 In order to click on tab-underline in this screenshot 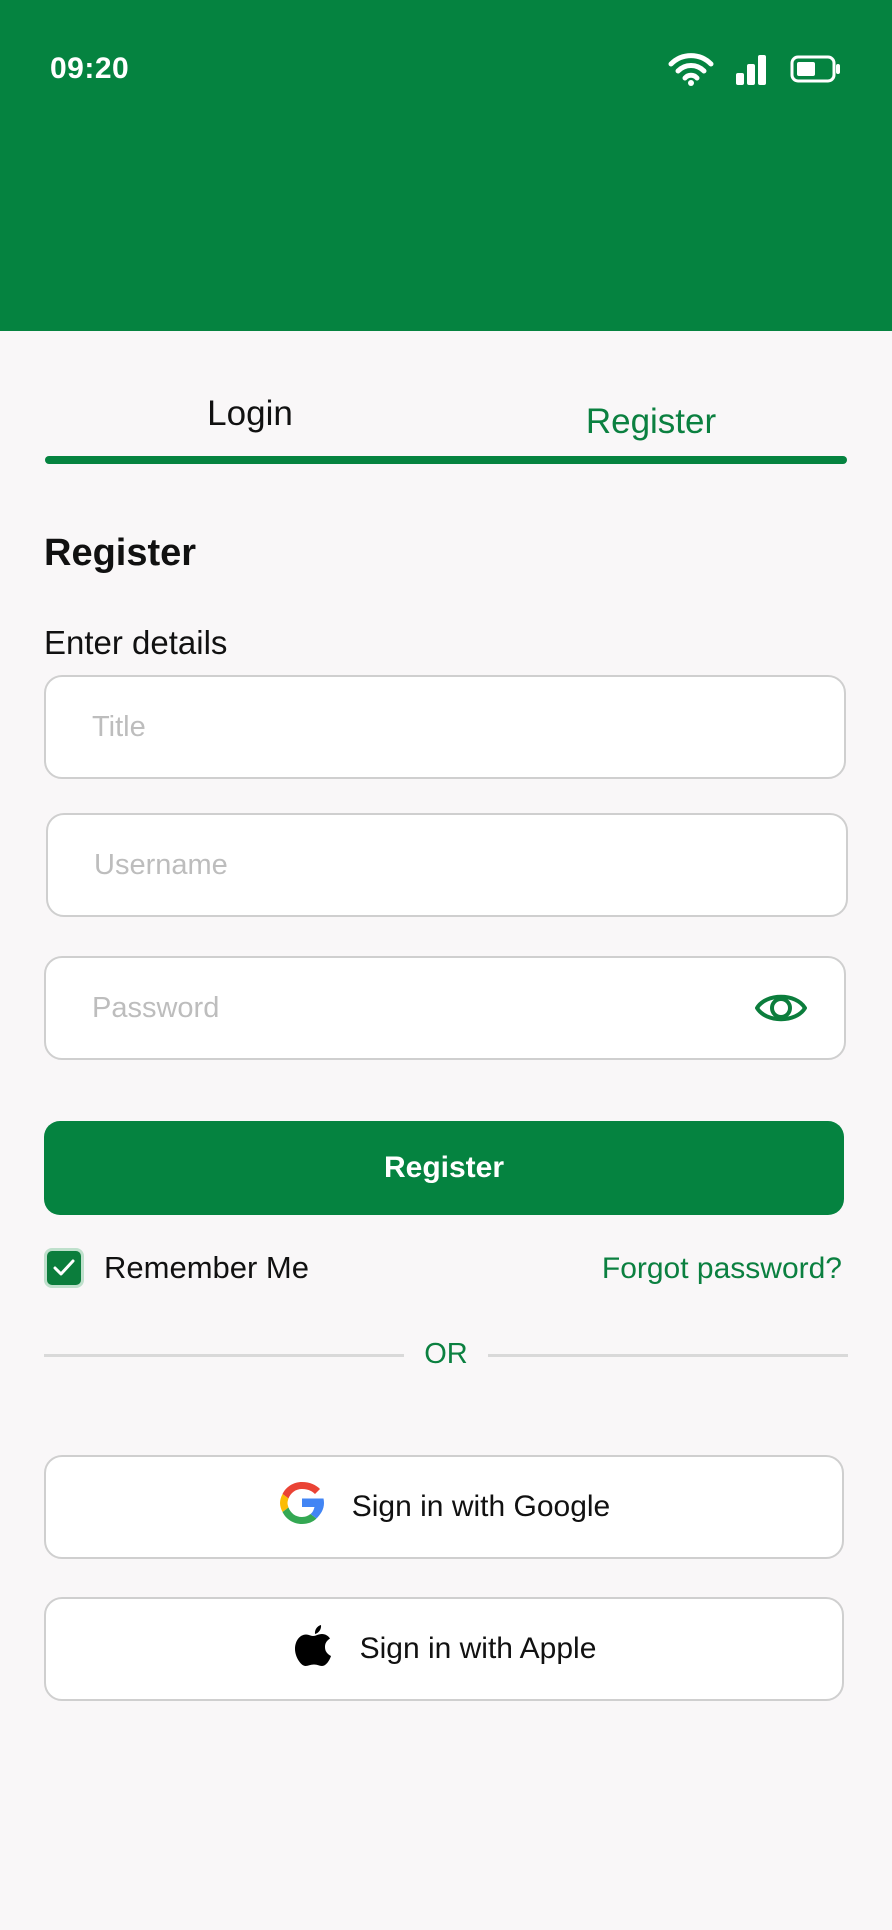, I will do `click(446, 460)`.